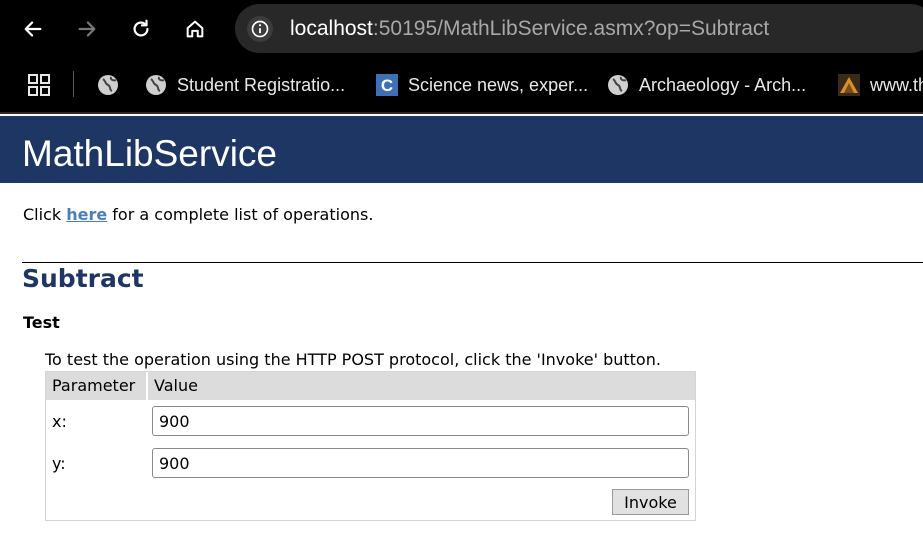 Image resolution: width=923 pixels, height=535 pixels. I want to click on section-divider, so click(472, 262).